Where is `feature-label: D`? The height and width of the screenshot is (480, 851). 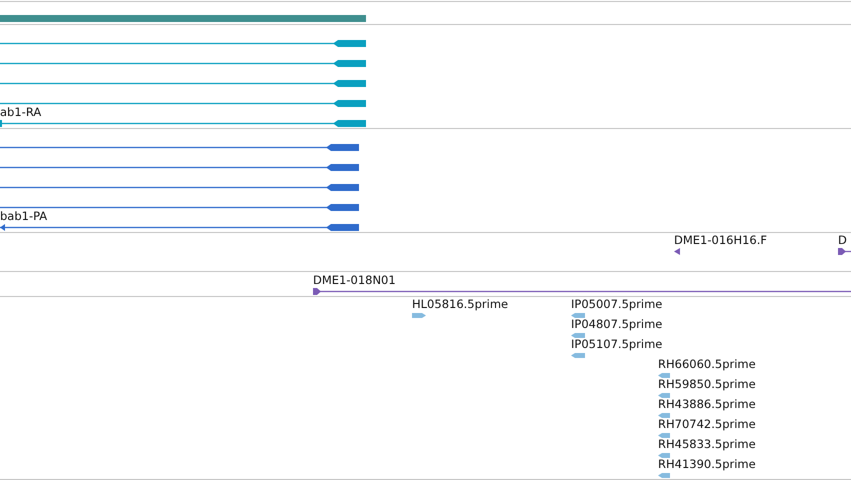 feature-label: D is located at coordinates (842, 240).